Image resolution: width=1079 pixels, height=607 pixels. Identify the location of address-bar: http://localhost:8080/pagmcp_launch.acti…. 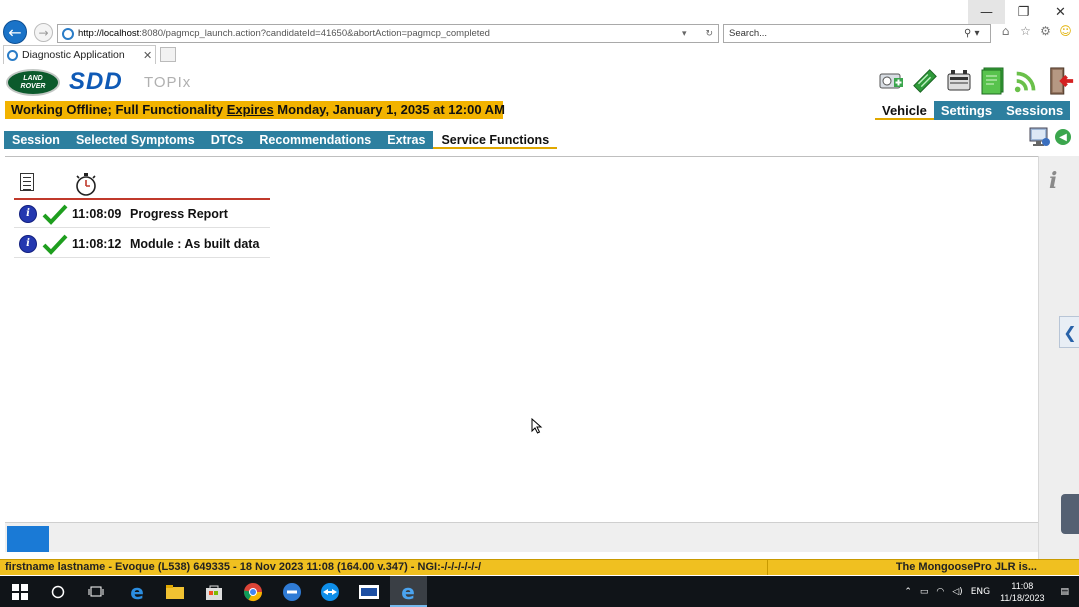
(388, 33).